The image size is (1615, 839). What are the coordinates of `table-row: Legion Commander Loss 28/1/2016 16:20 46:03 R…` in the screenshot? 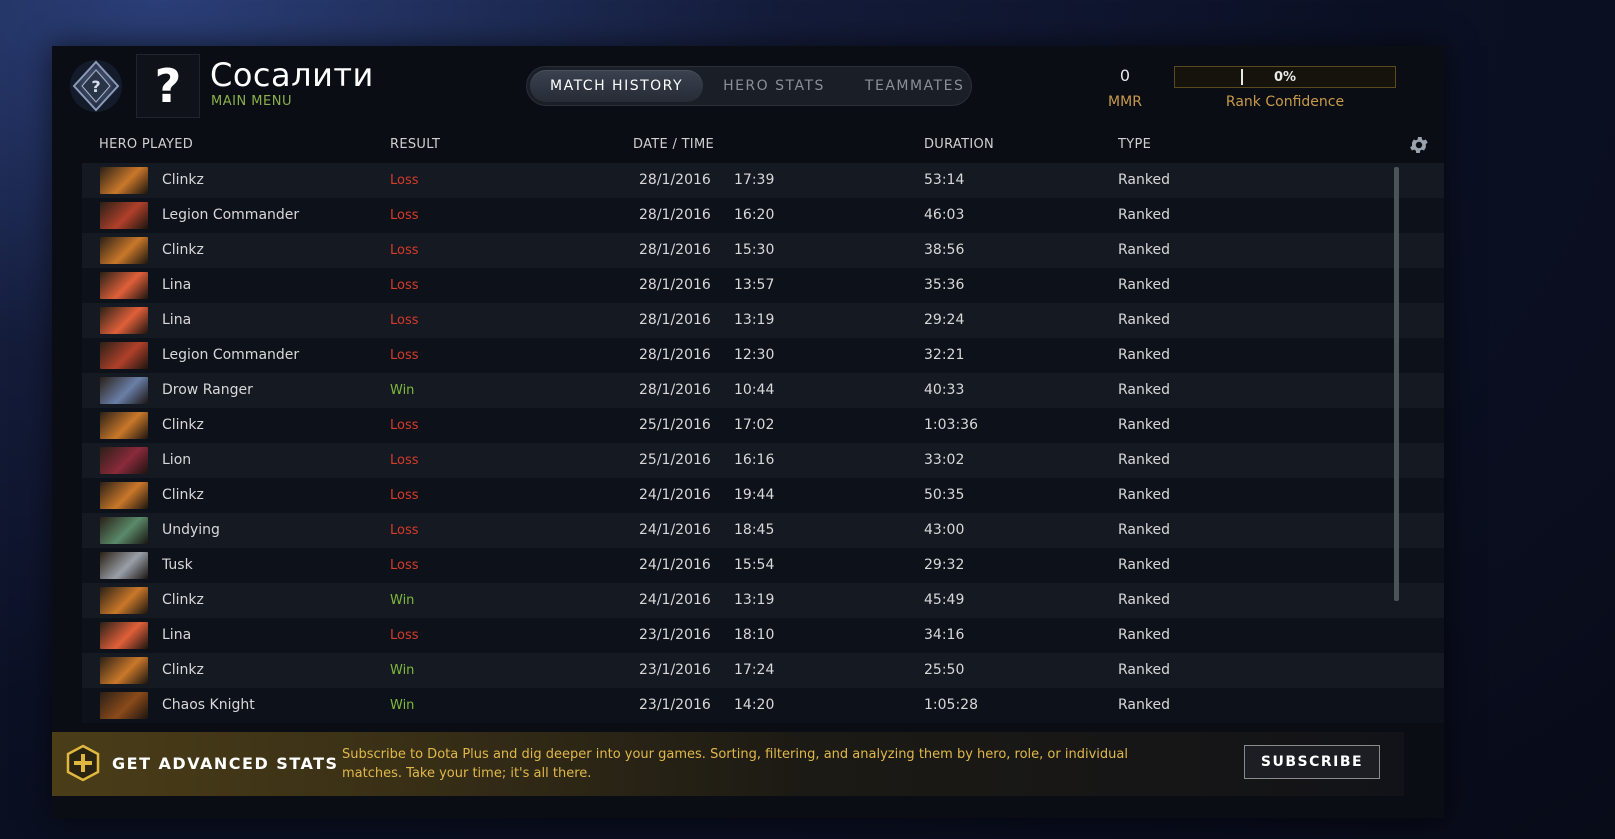 It's located at (763, 215).